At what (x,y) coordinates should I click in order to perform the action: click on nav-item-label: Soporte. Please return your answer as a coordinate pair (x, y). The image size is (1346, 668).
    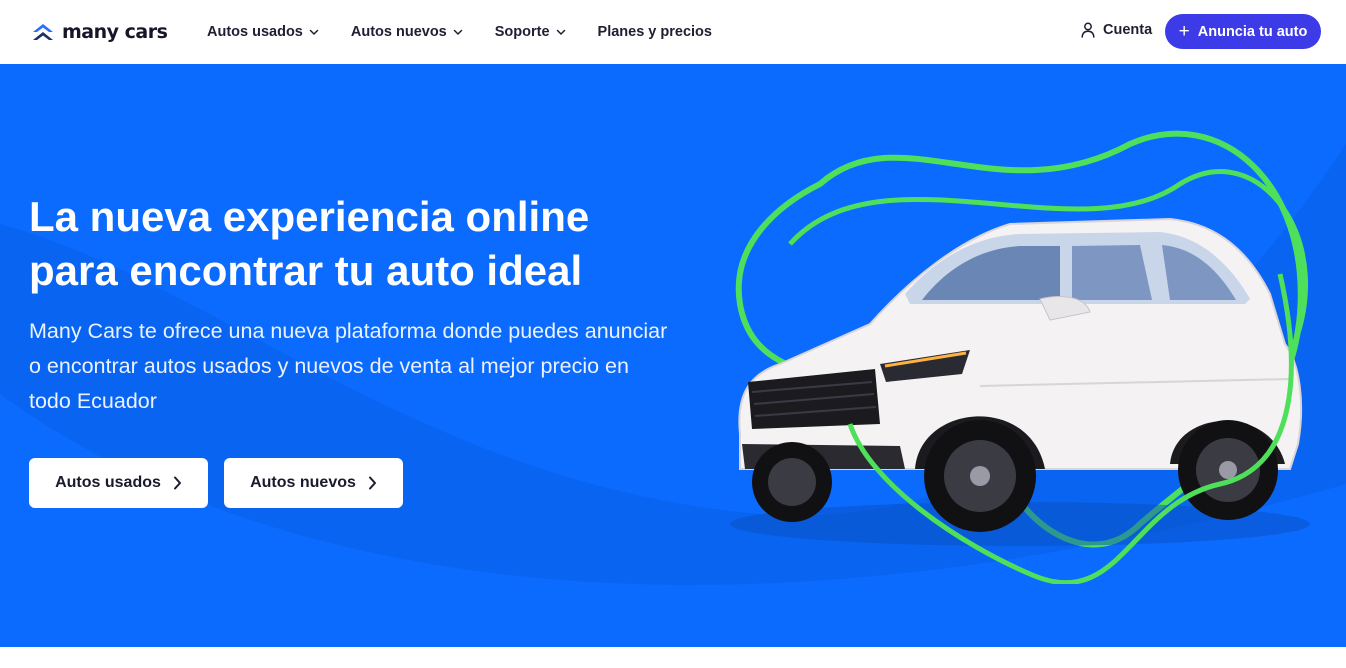
    Looking at the image, I should click on (522, 32).